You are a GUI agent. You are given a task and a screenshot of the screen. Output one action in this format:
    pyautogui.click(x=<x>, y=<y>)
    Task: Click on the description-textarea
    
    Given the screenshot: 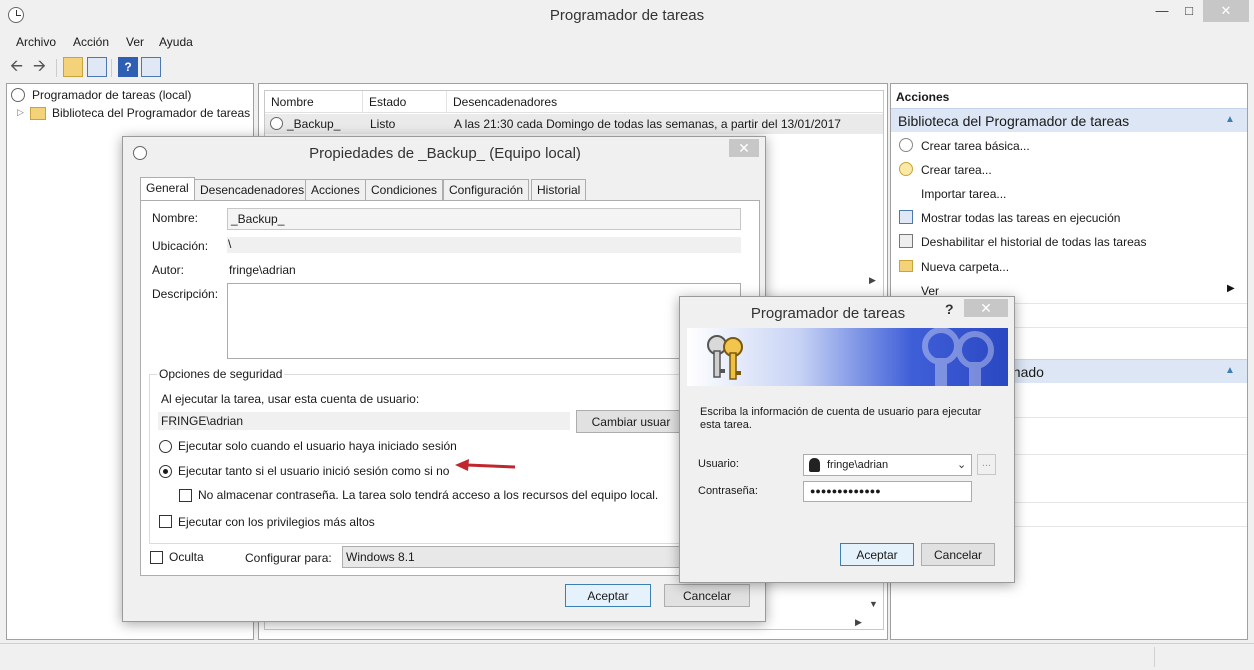 What is the action you would take?
    pyautogui.click(x=484, y=321)
    